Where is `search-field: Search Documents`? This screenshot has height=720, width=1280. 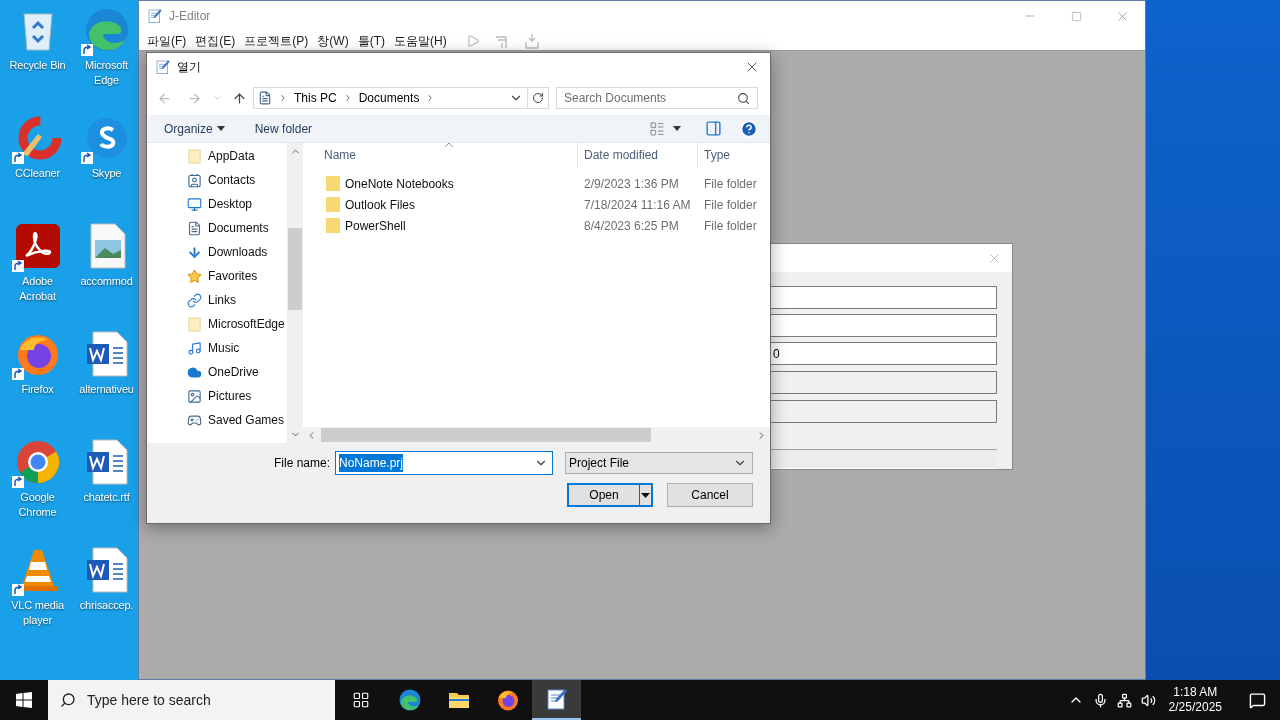 search-field: Search Documents is located at coordinates (657, 98).